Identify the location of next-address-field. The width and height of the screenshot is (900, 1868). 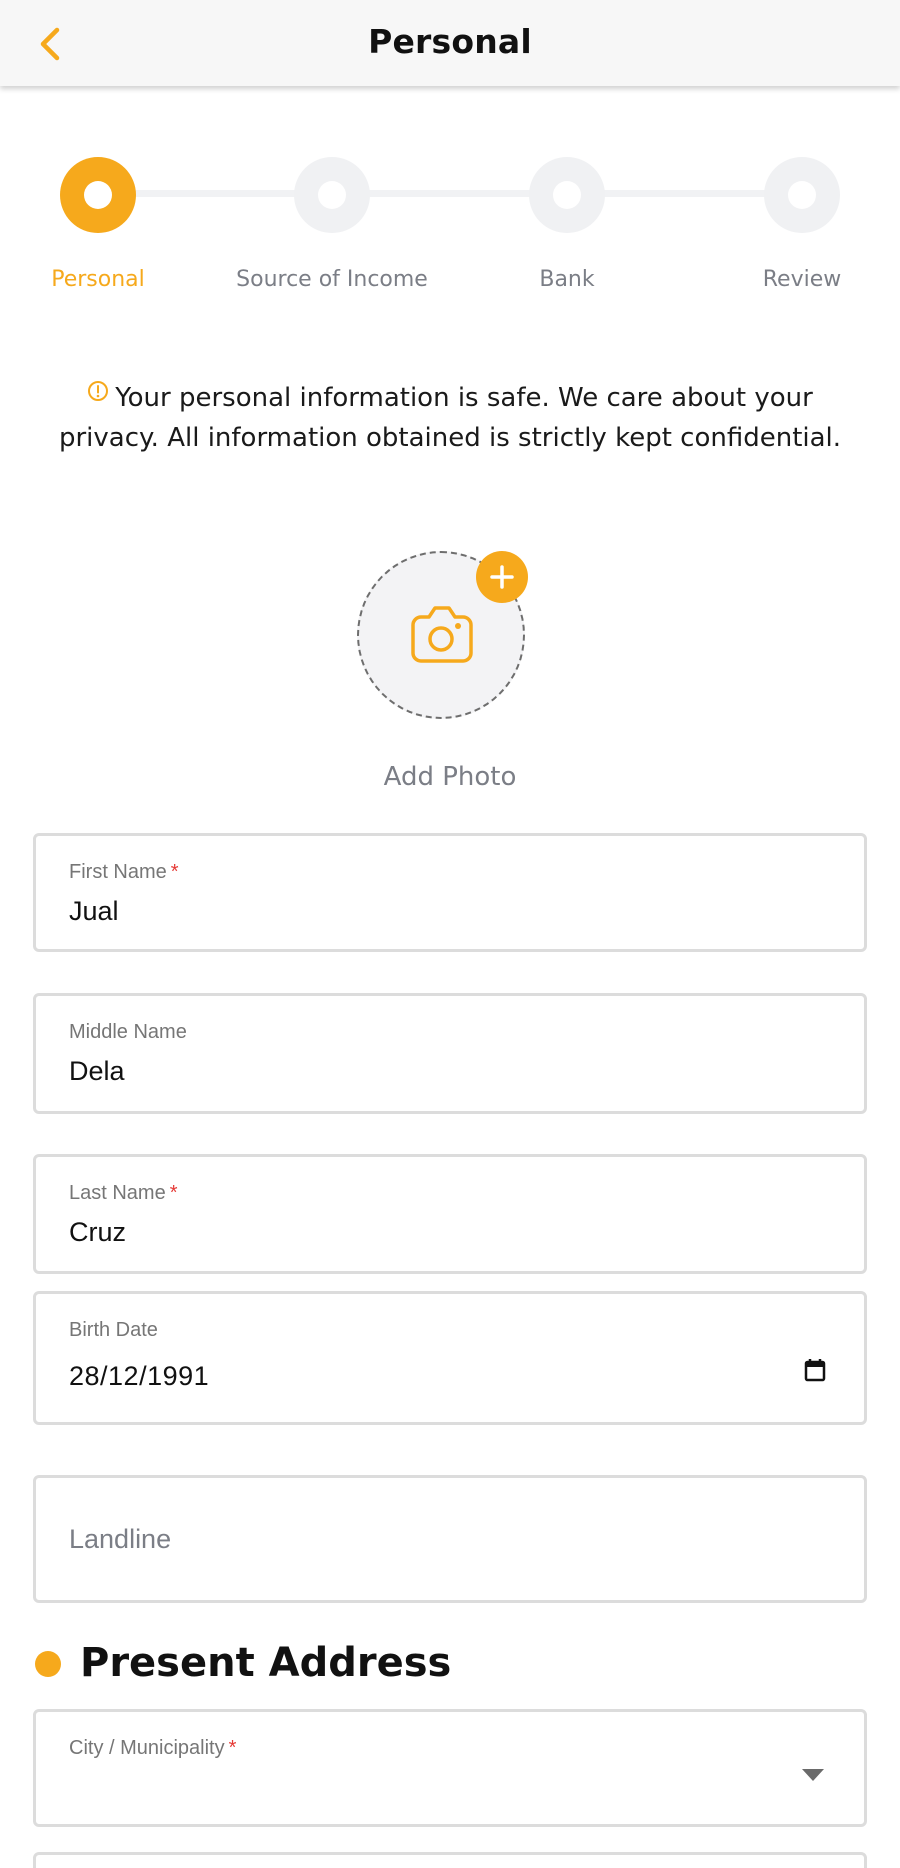
(450, 1860).